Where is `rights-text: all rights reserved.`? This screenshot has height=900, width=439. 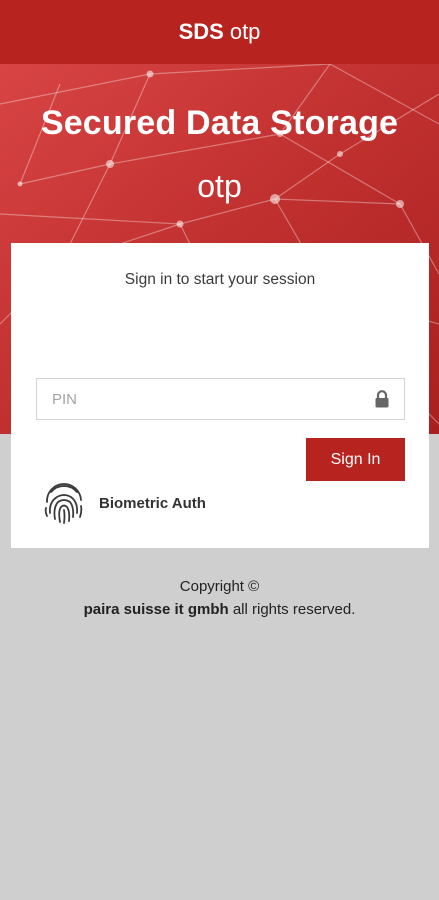
rights-text: all rights reserved. is located at coordinates (294, 609).